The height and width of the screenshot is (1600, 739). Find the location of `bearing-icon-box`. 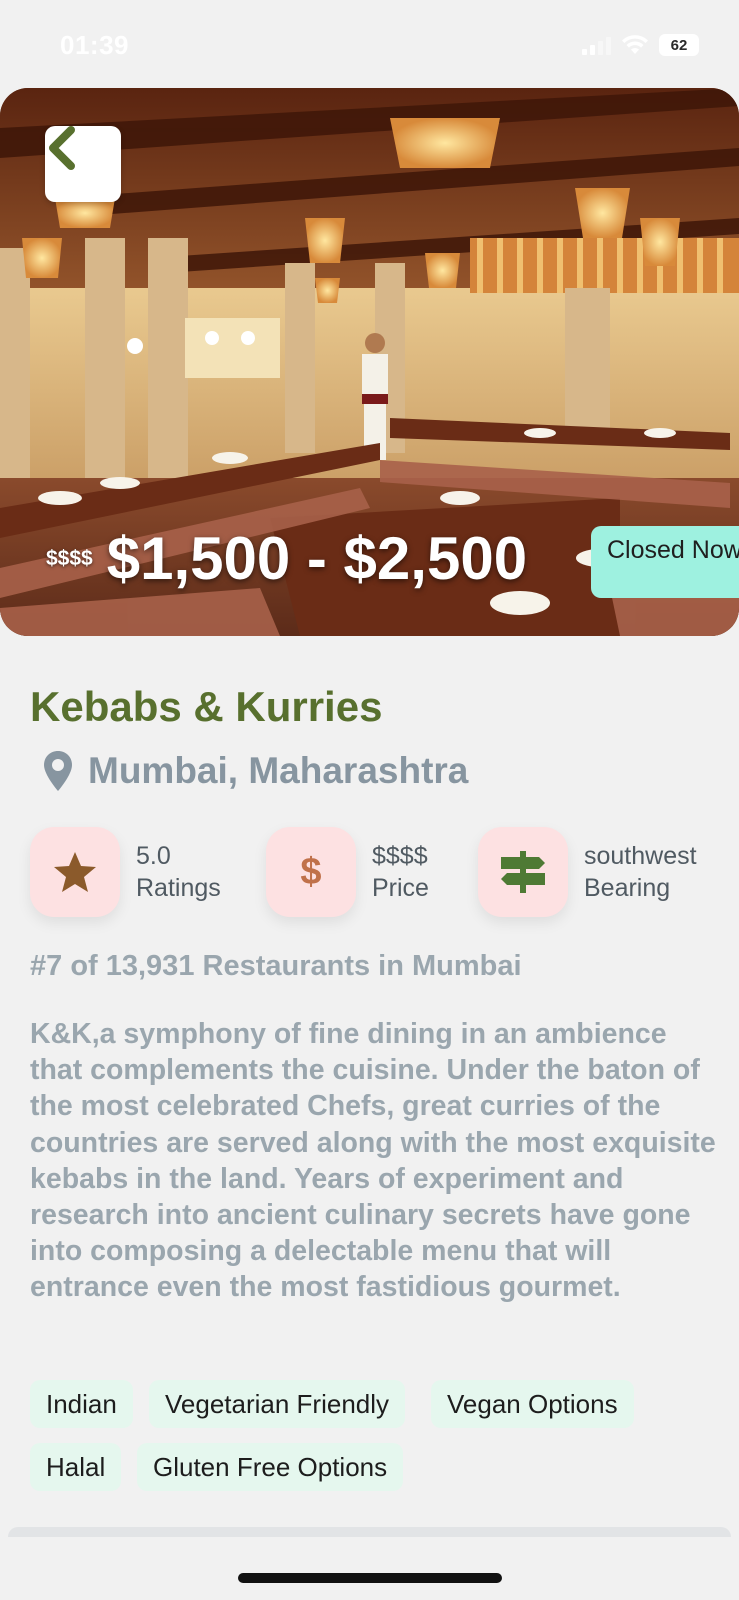

bearing-icon-box is located at coordinates (523, 872).